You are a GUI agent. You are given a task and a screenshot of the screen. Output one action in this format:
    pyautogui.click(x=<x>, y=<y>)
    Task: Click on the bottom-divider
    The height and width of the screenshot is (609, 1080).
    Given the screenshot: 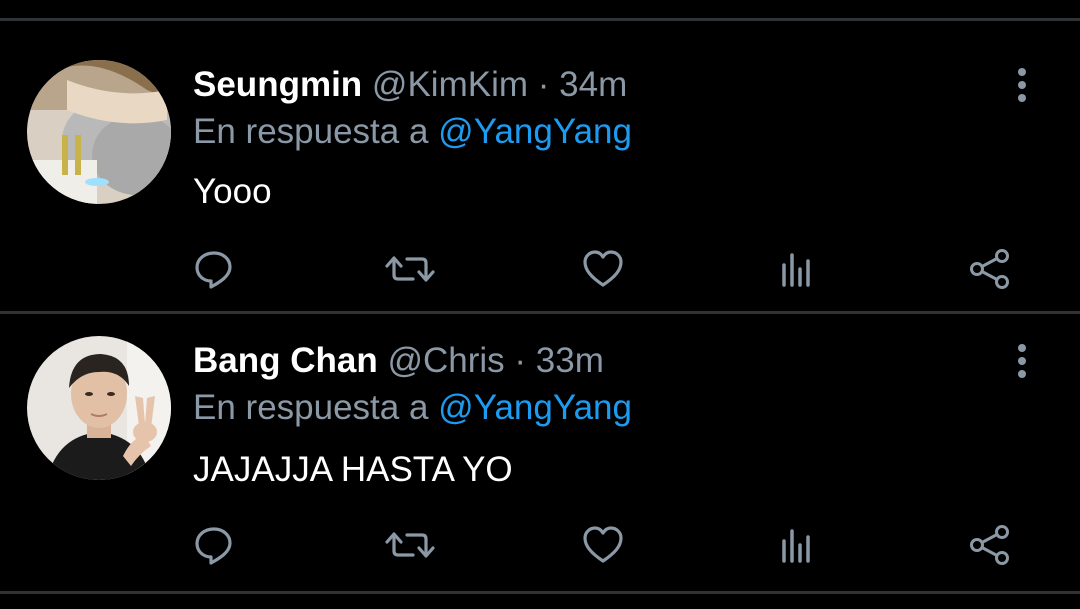 What is the action you would take?
    pyautogui.click(x=540, y=592)
    